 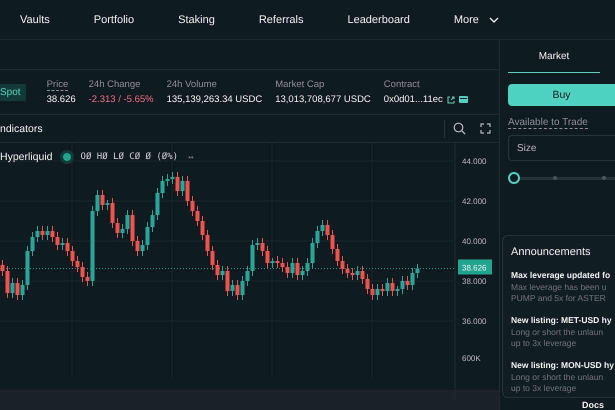 What do you see at coordinates (222, 128) in the screenshot?
I see `indicators-button: ndicators` at bounding box center [222, 128].